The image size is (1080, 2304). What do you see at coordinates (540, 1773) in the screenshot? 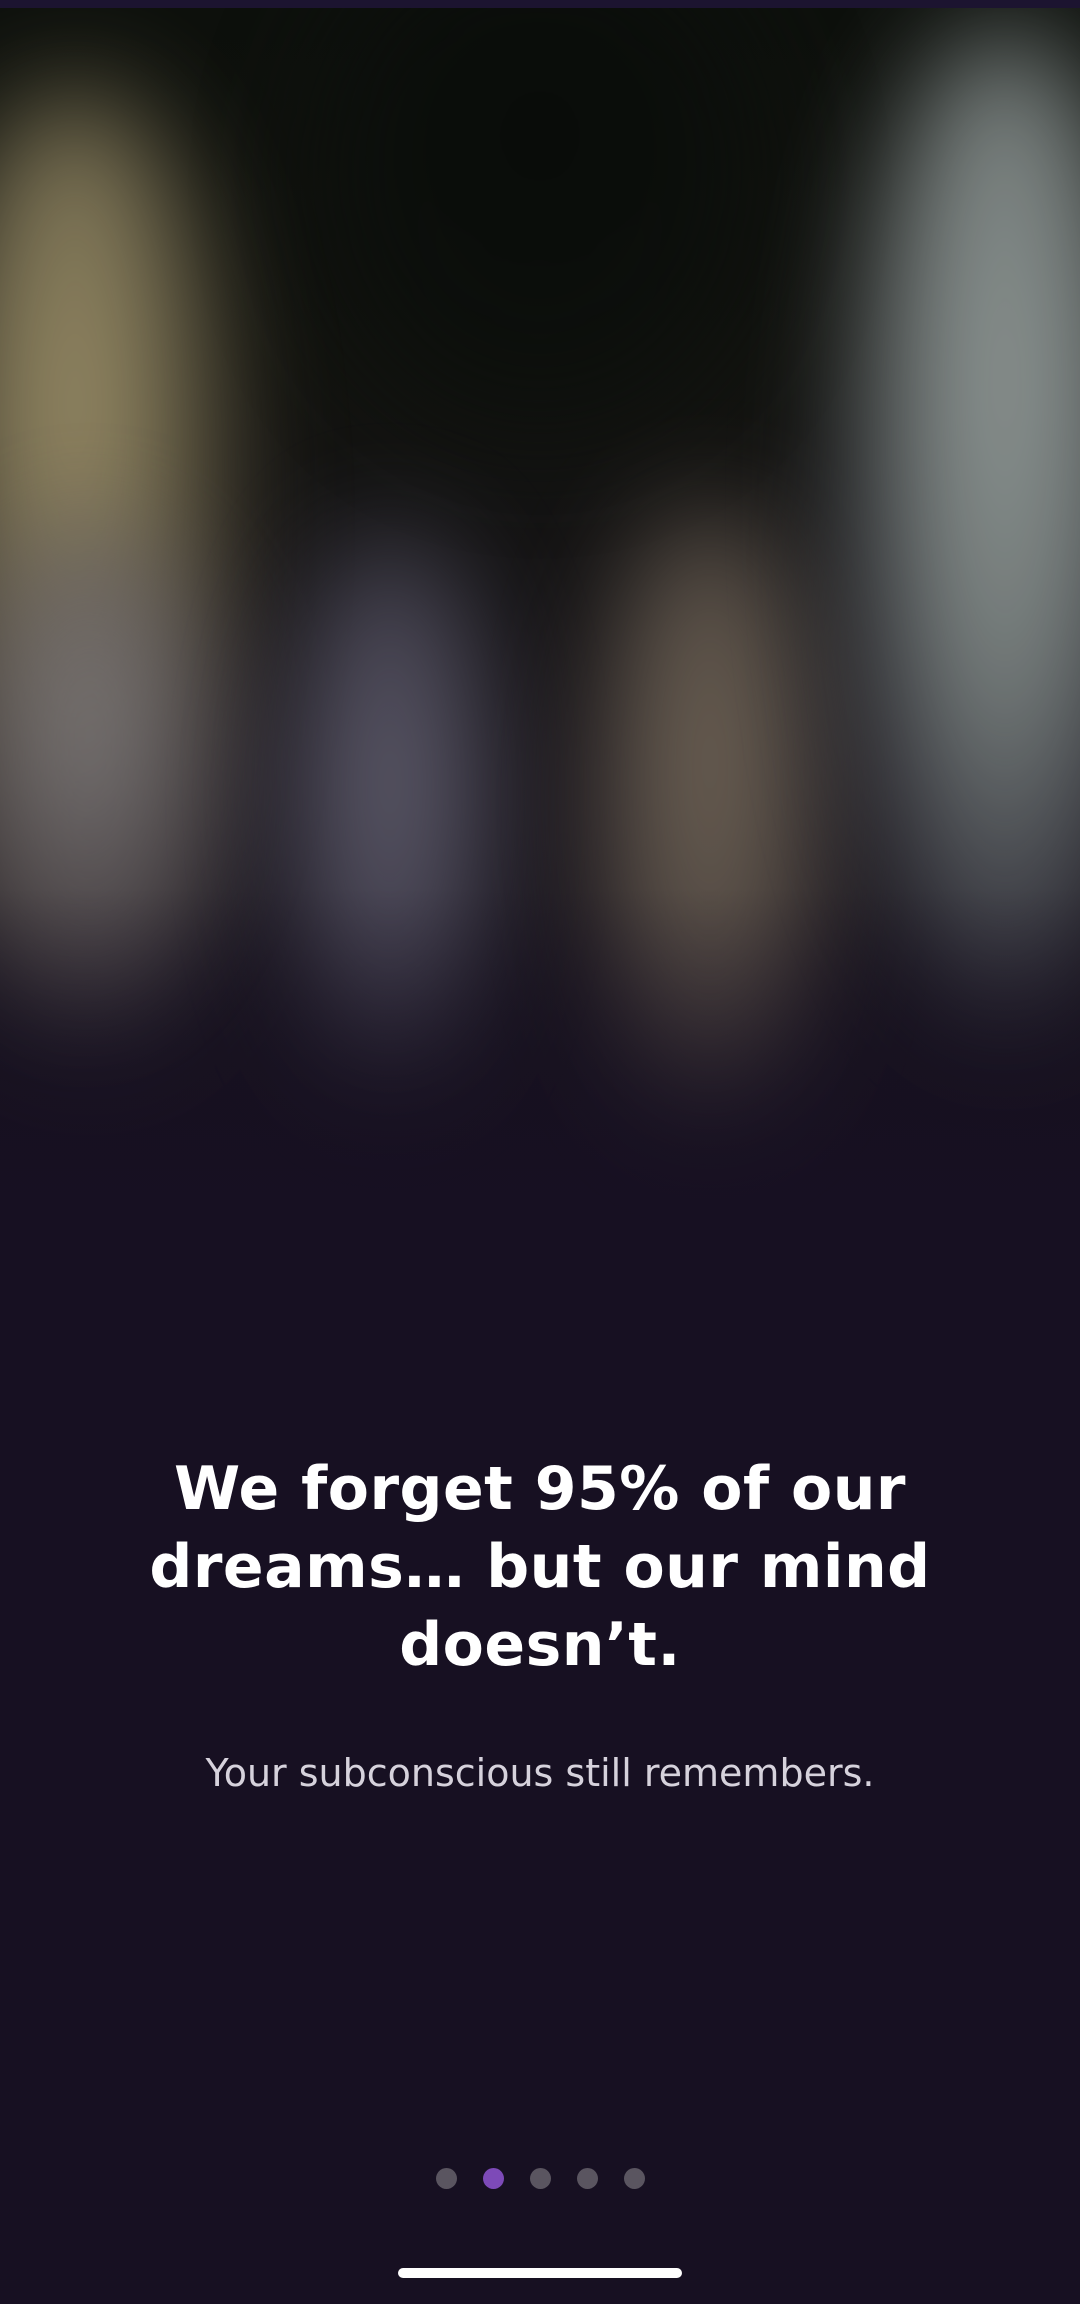
I see `onboarding-subtitle: Your subconscious still remembers.` at bounding box center [540, 1773].